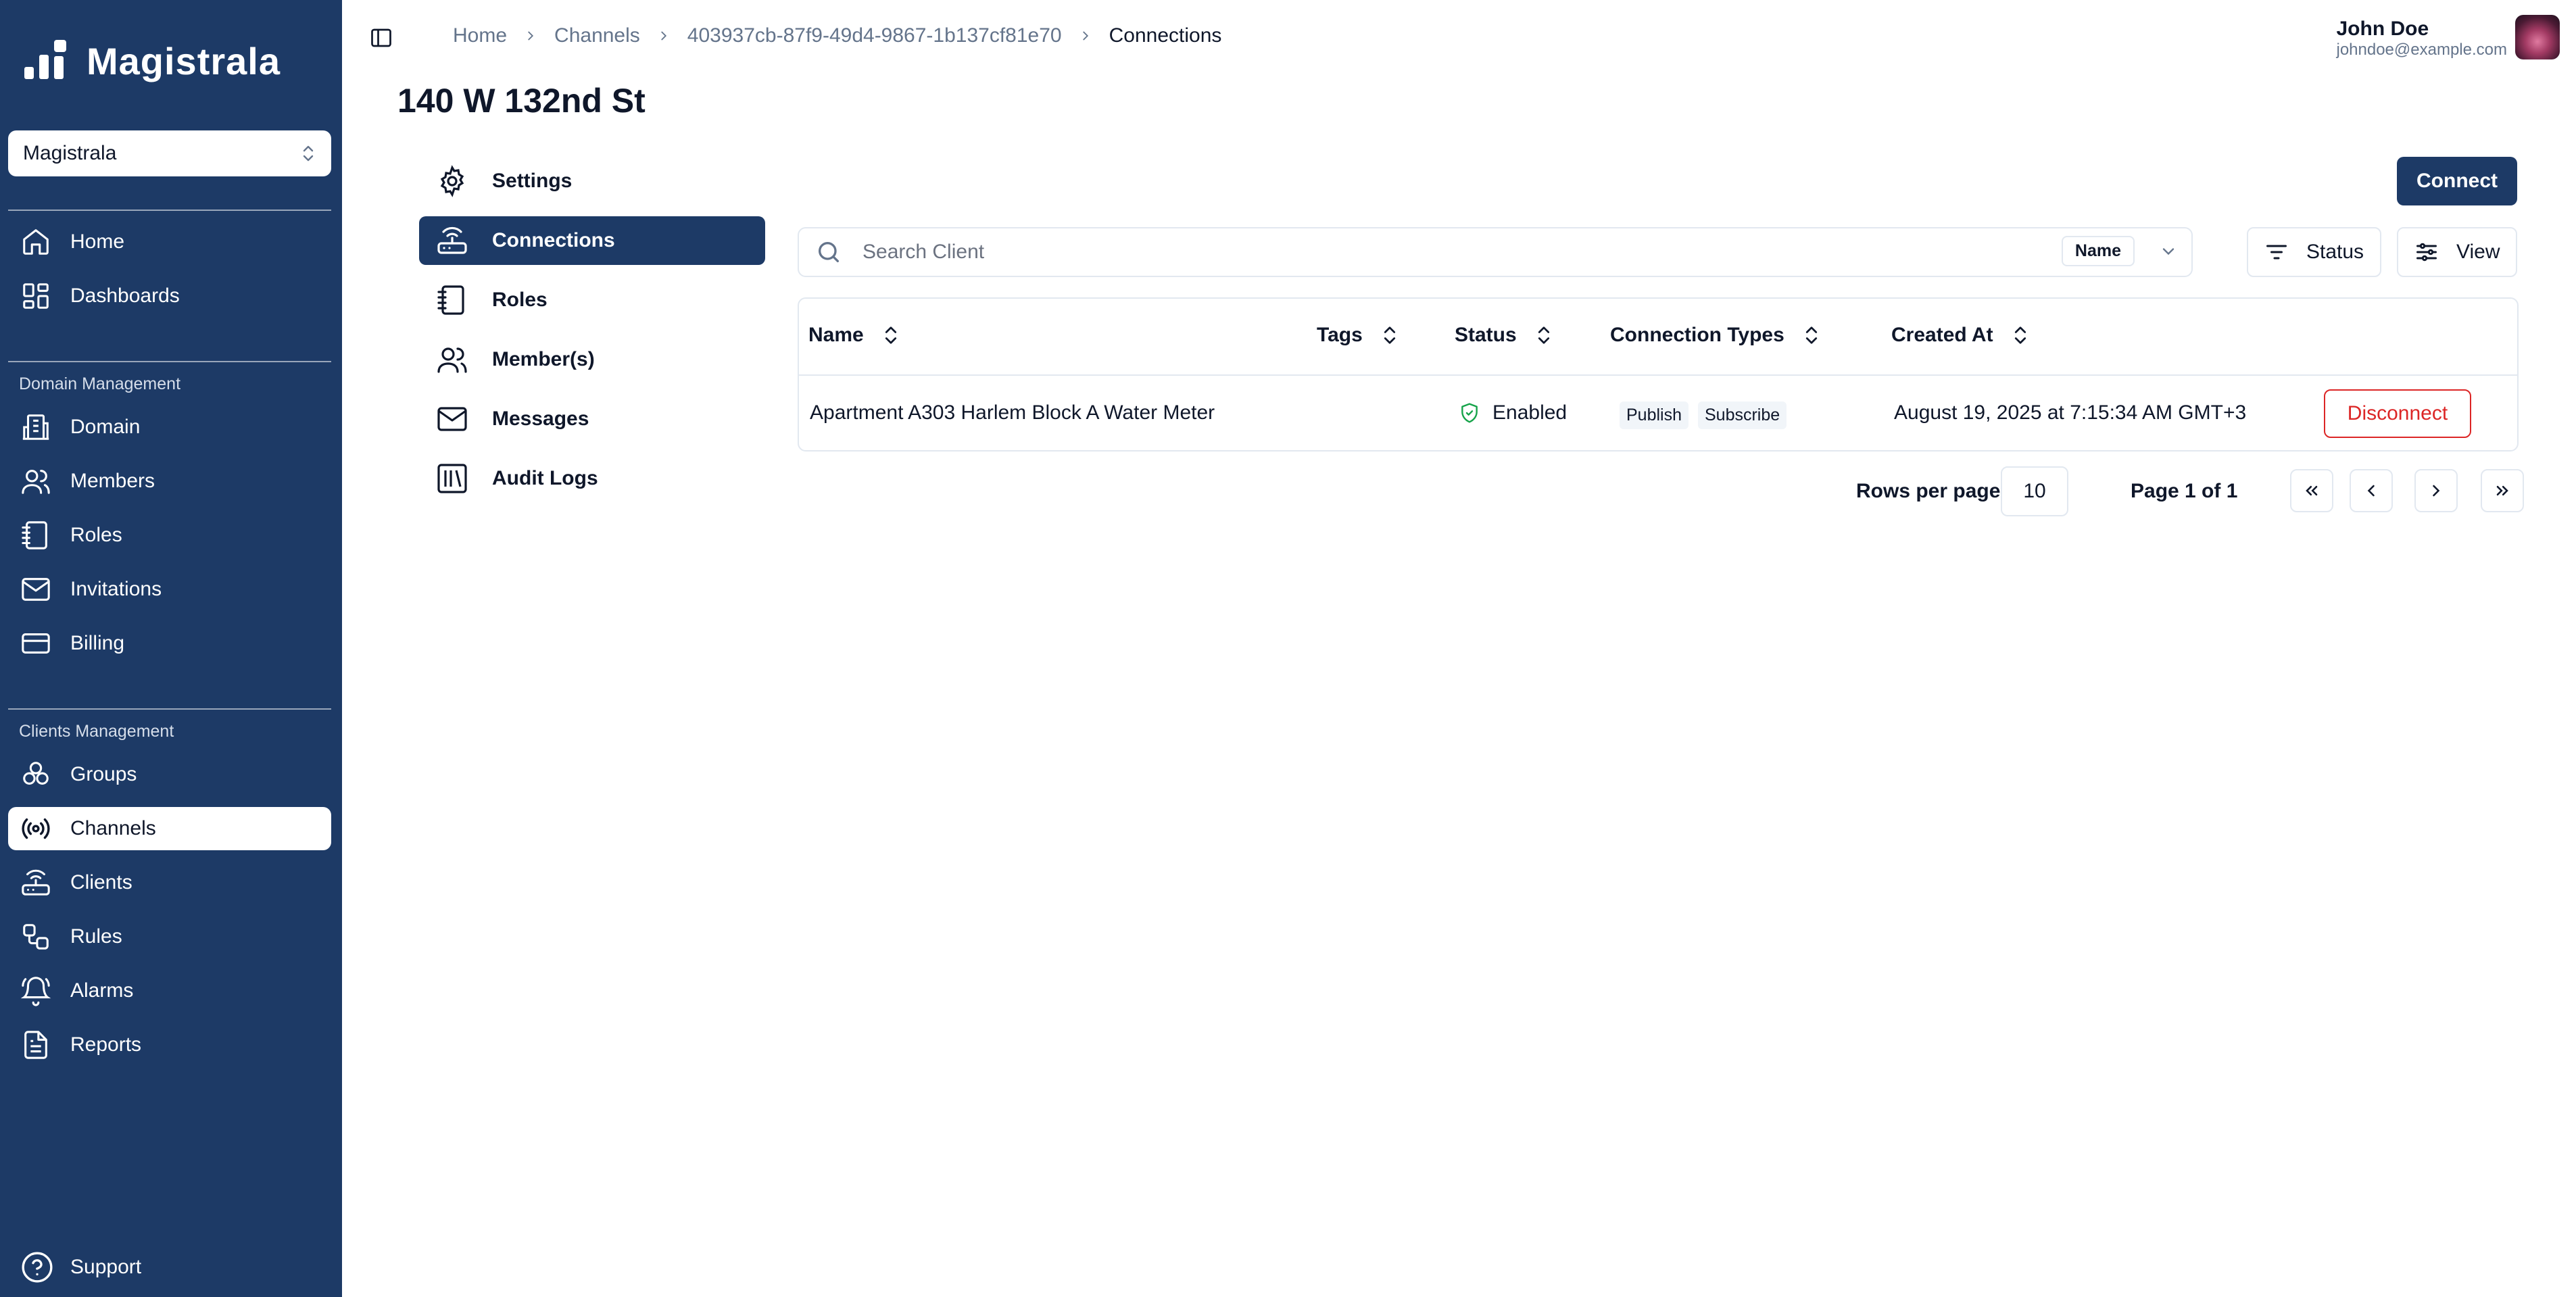  Describe the element at coordinates (169, 828) in the screenshot. I see `sidebar-item-channels: Channels` at that location.